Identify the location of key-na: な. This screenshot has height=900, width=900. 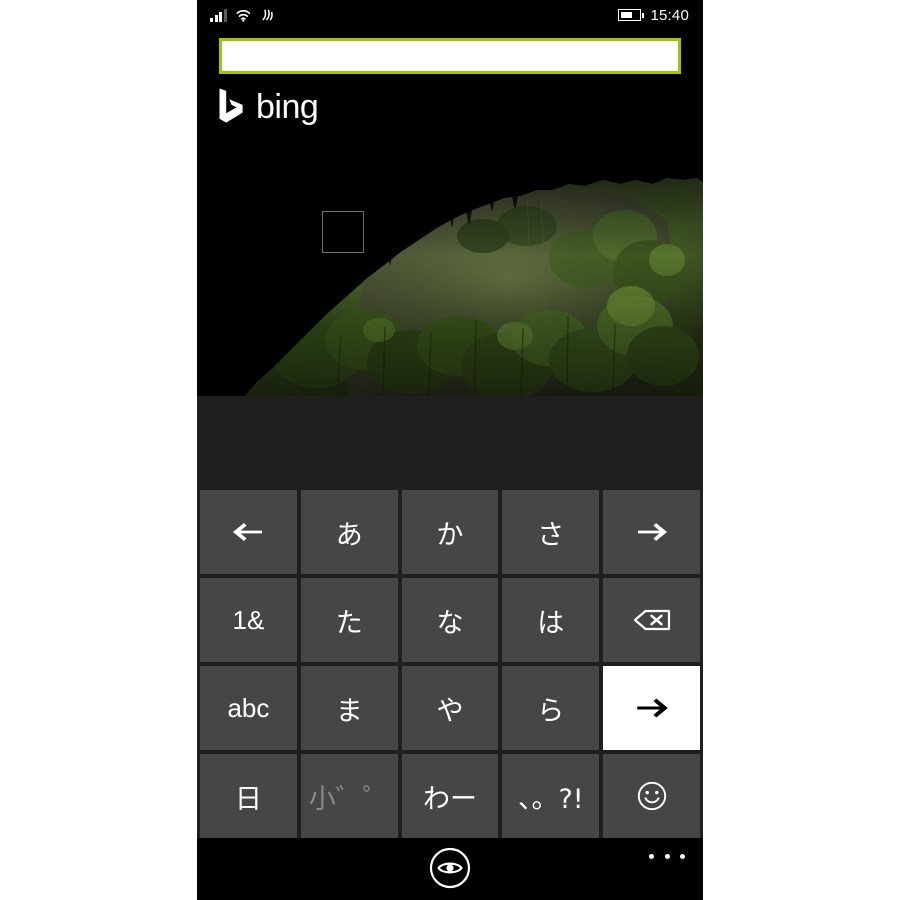
(450, 620).